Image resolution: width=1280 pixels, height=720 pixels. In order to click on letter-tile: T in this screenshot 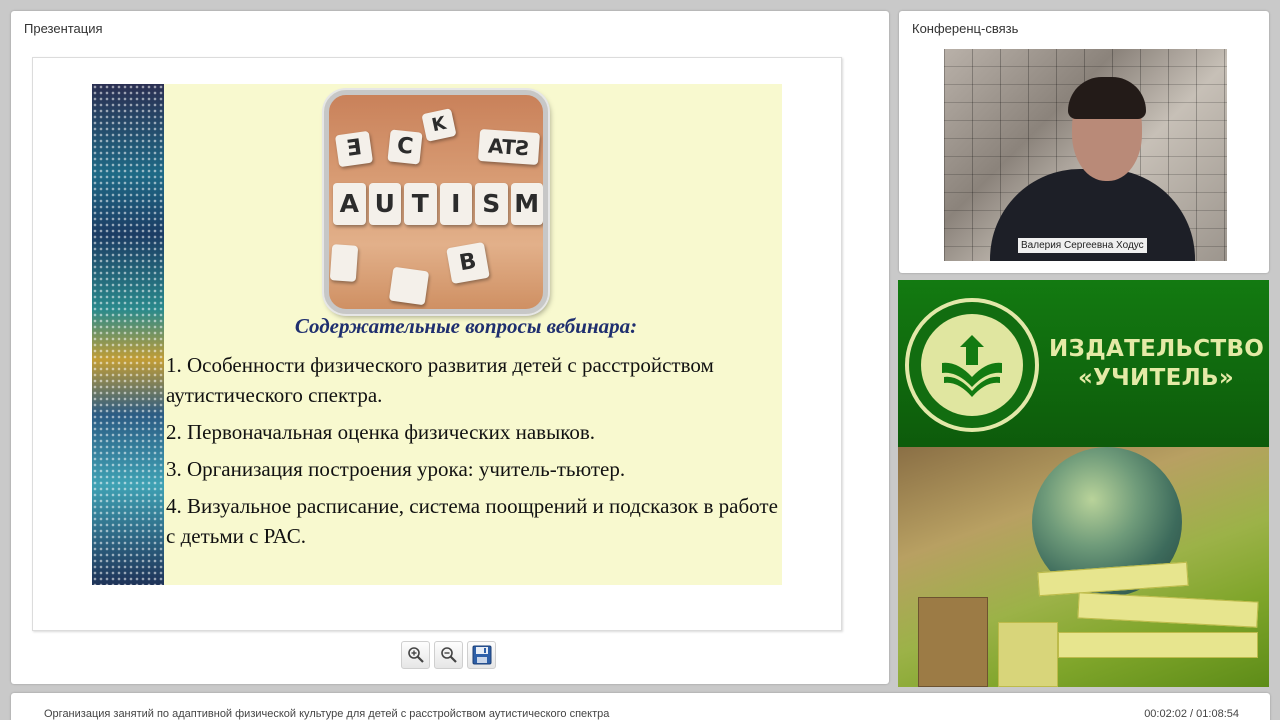, I will do `click(420, 204)`.